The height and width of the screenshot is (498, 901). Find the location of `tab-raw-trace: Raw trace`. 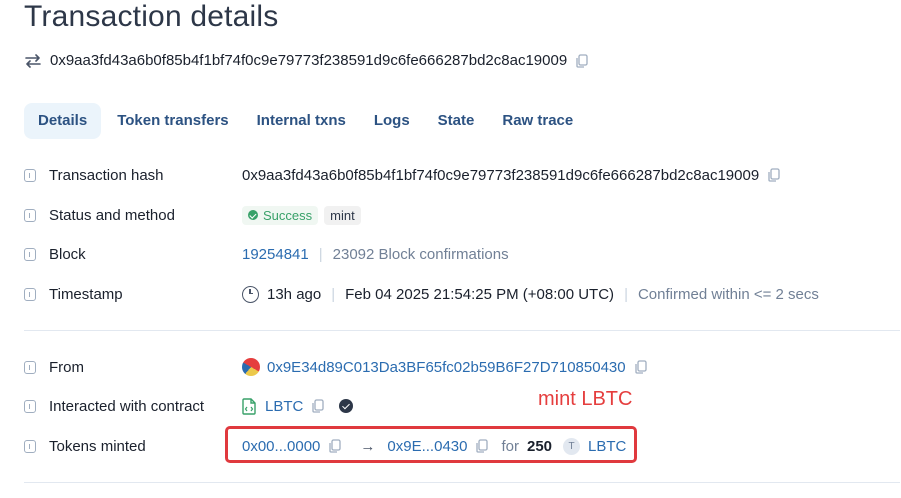

tab-raw-trace: Raw trace is located at coordinates (537, 121).